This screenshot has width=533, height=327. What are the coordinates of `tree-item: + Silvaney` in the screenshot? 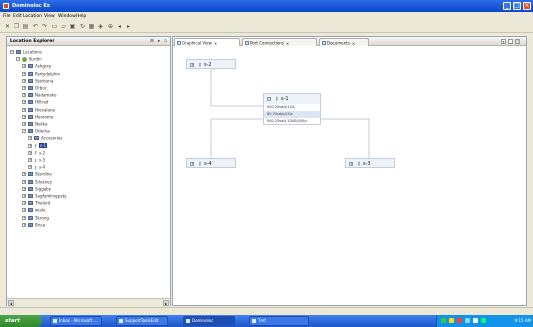 It's located at (37, 182).